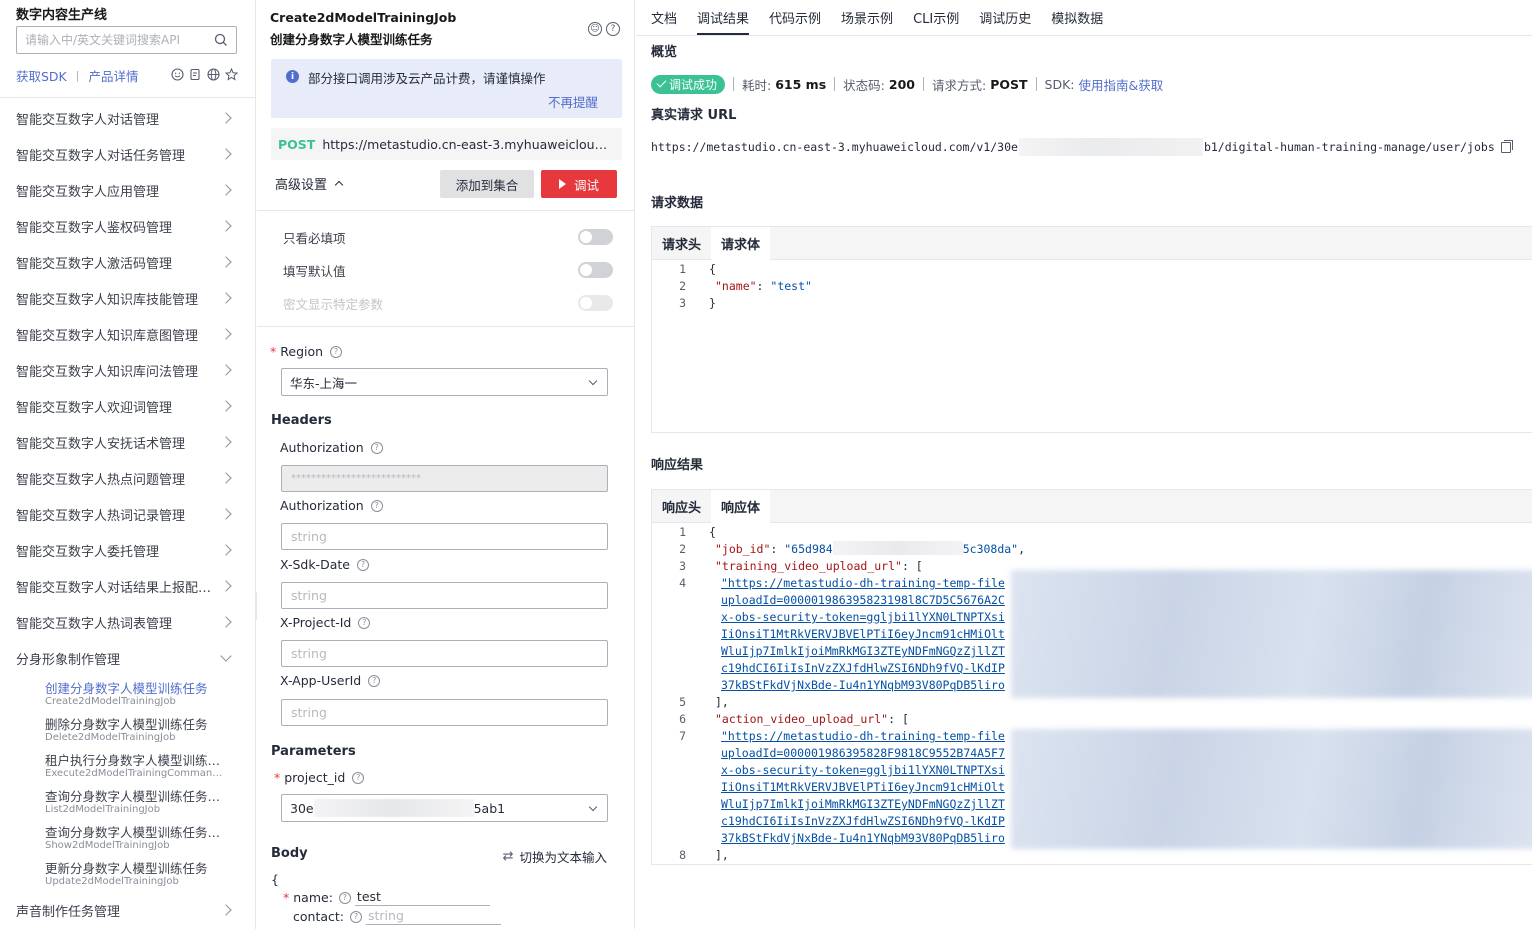 The image size is (1532, 929). I want to click on region-select: 华东-上海一, so click(444, 382).